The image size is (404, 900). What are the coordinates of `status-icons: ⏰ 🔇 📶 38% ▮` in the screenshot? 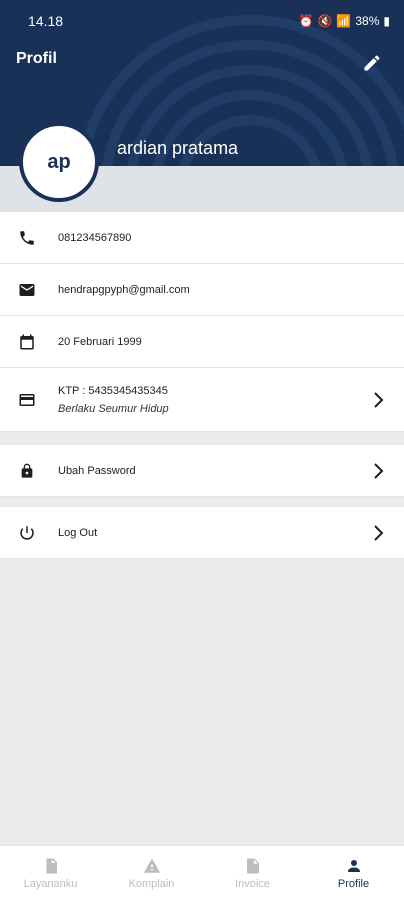 It's located at (345, 21).